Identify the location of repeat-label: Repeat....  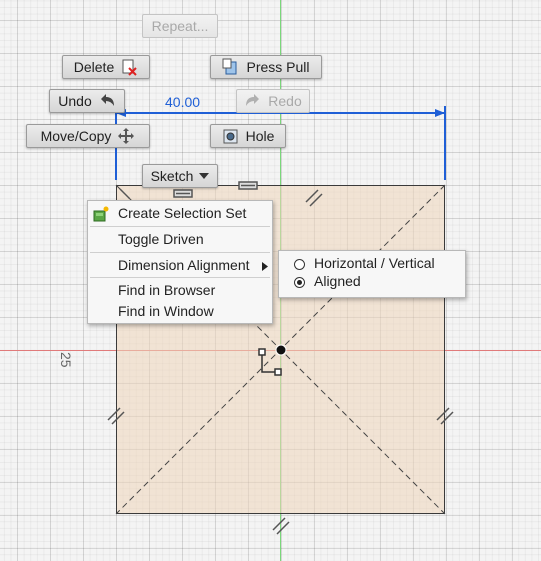
(180, 26).